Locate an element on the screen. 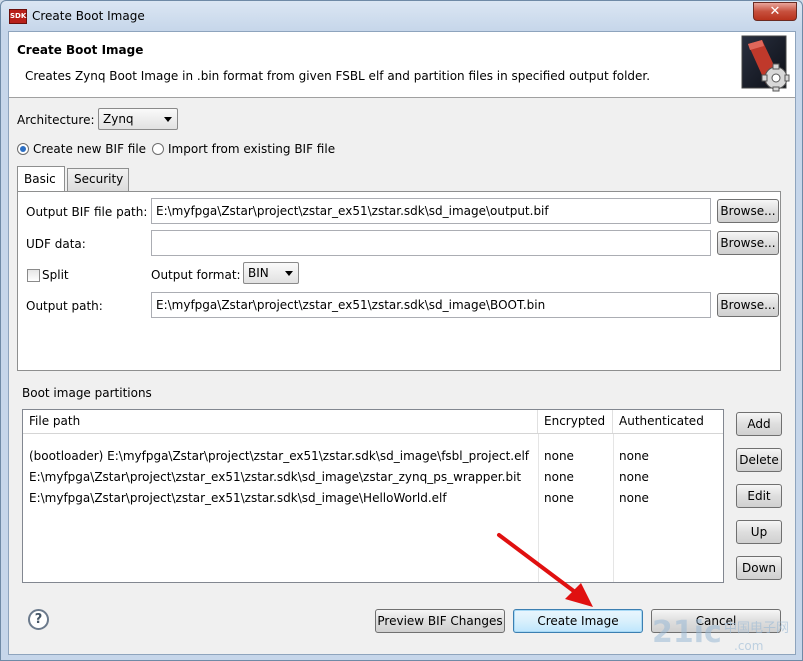  add-partition-button: Add is located at coordinates (759, 424).